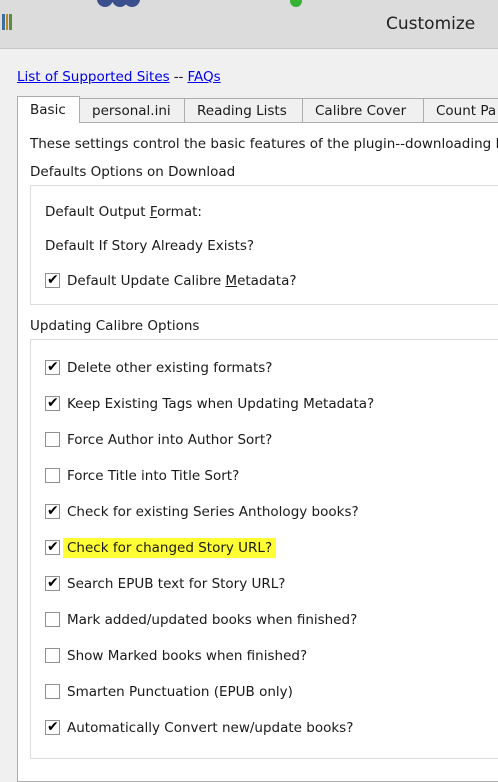  I want to click on tab-basic: Basic, so click(48, 109).